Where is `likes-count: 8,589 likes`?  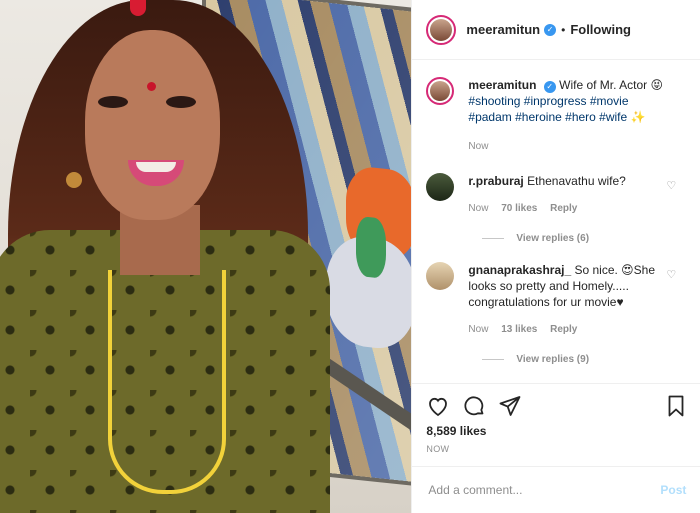
likes-count: 8,589 likes is located at coordinates (556, 428).